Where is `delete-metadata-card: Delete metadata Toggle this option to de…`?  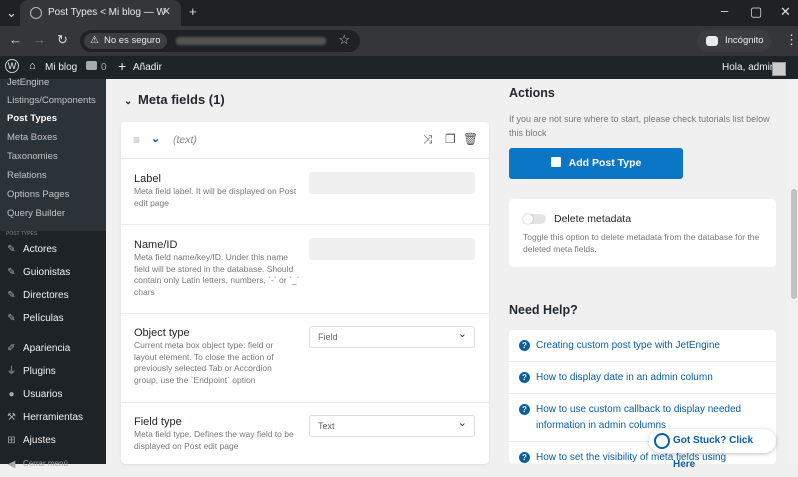 delete-metadata-card: Delete metadata Toggle this option to de… is located at coordinates (642, 233).